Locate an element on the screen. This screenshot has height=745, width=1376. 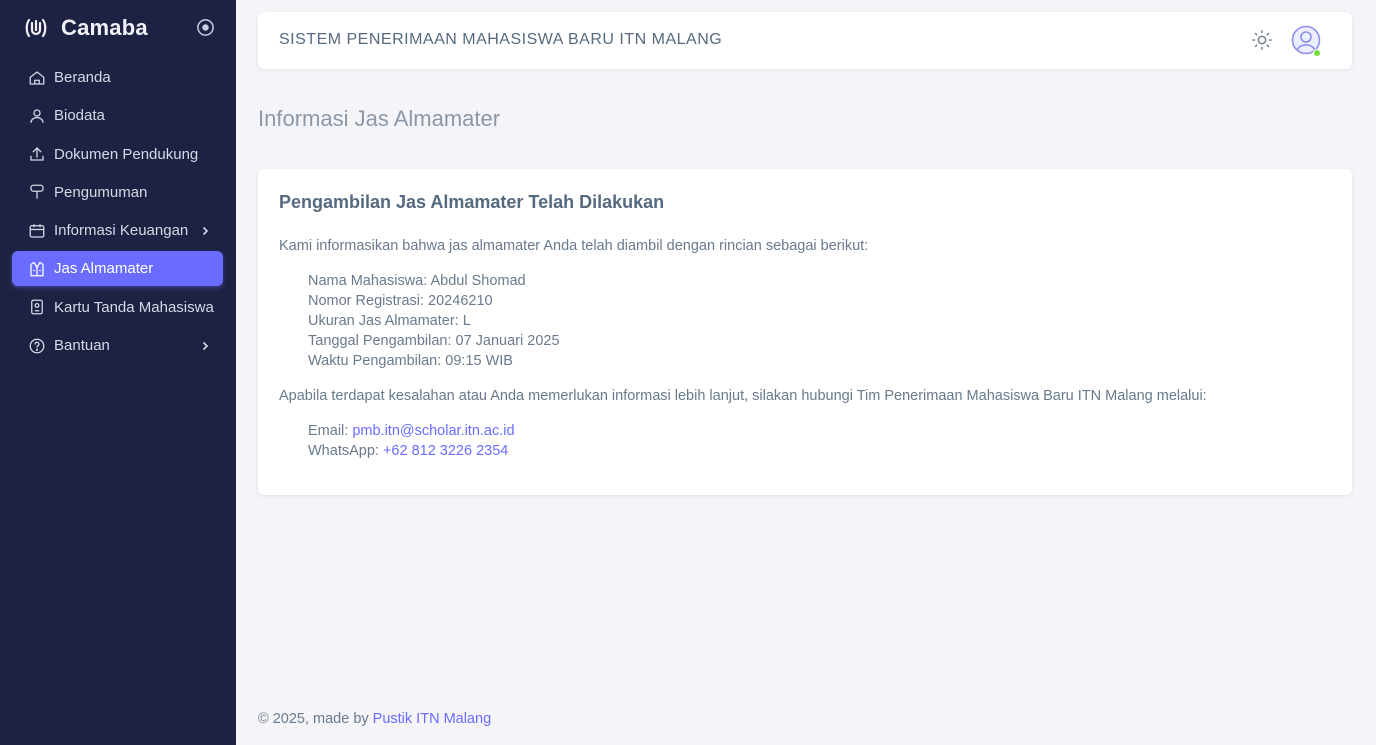
brand-name: Camaba is located at coordinates (104, 27).